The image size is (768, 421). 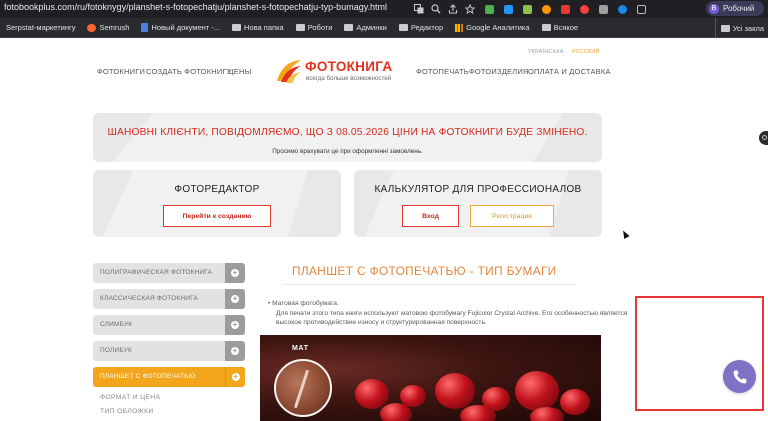 What do you see at coordinates (430, 378) in the screenshot?
I see `matte-paper-photo: МАТ` at bounding box center [430, 378].